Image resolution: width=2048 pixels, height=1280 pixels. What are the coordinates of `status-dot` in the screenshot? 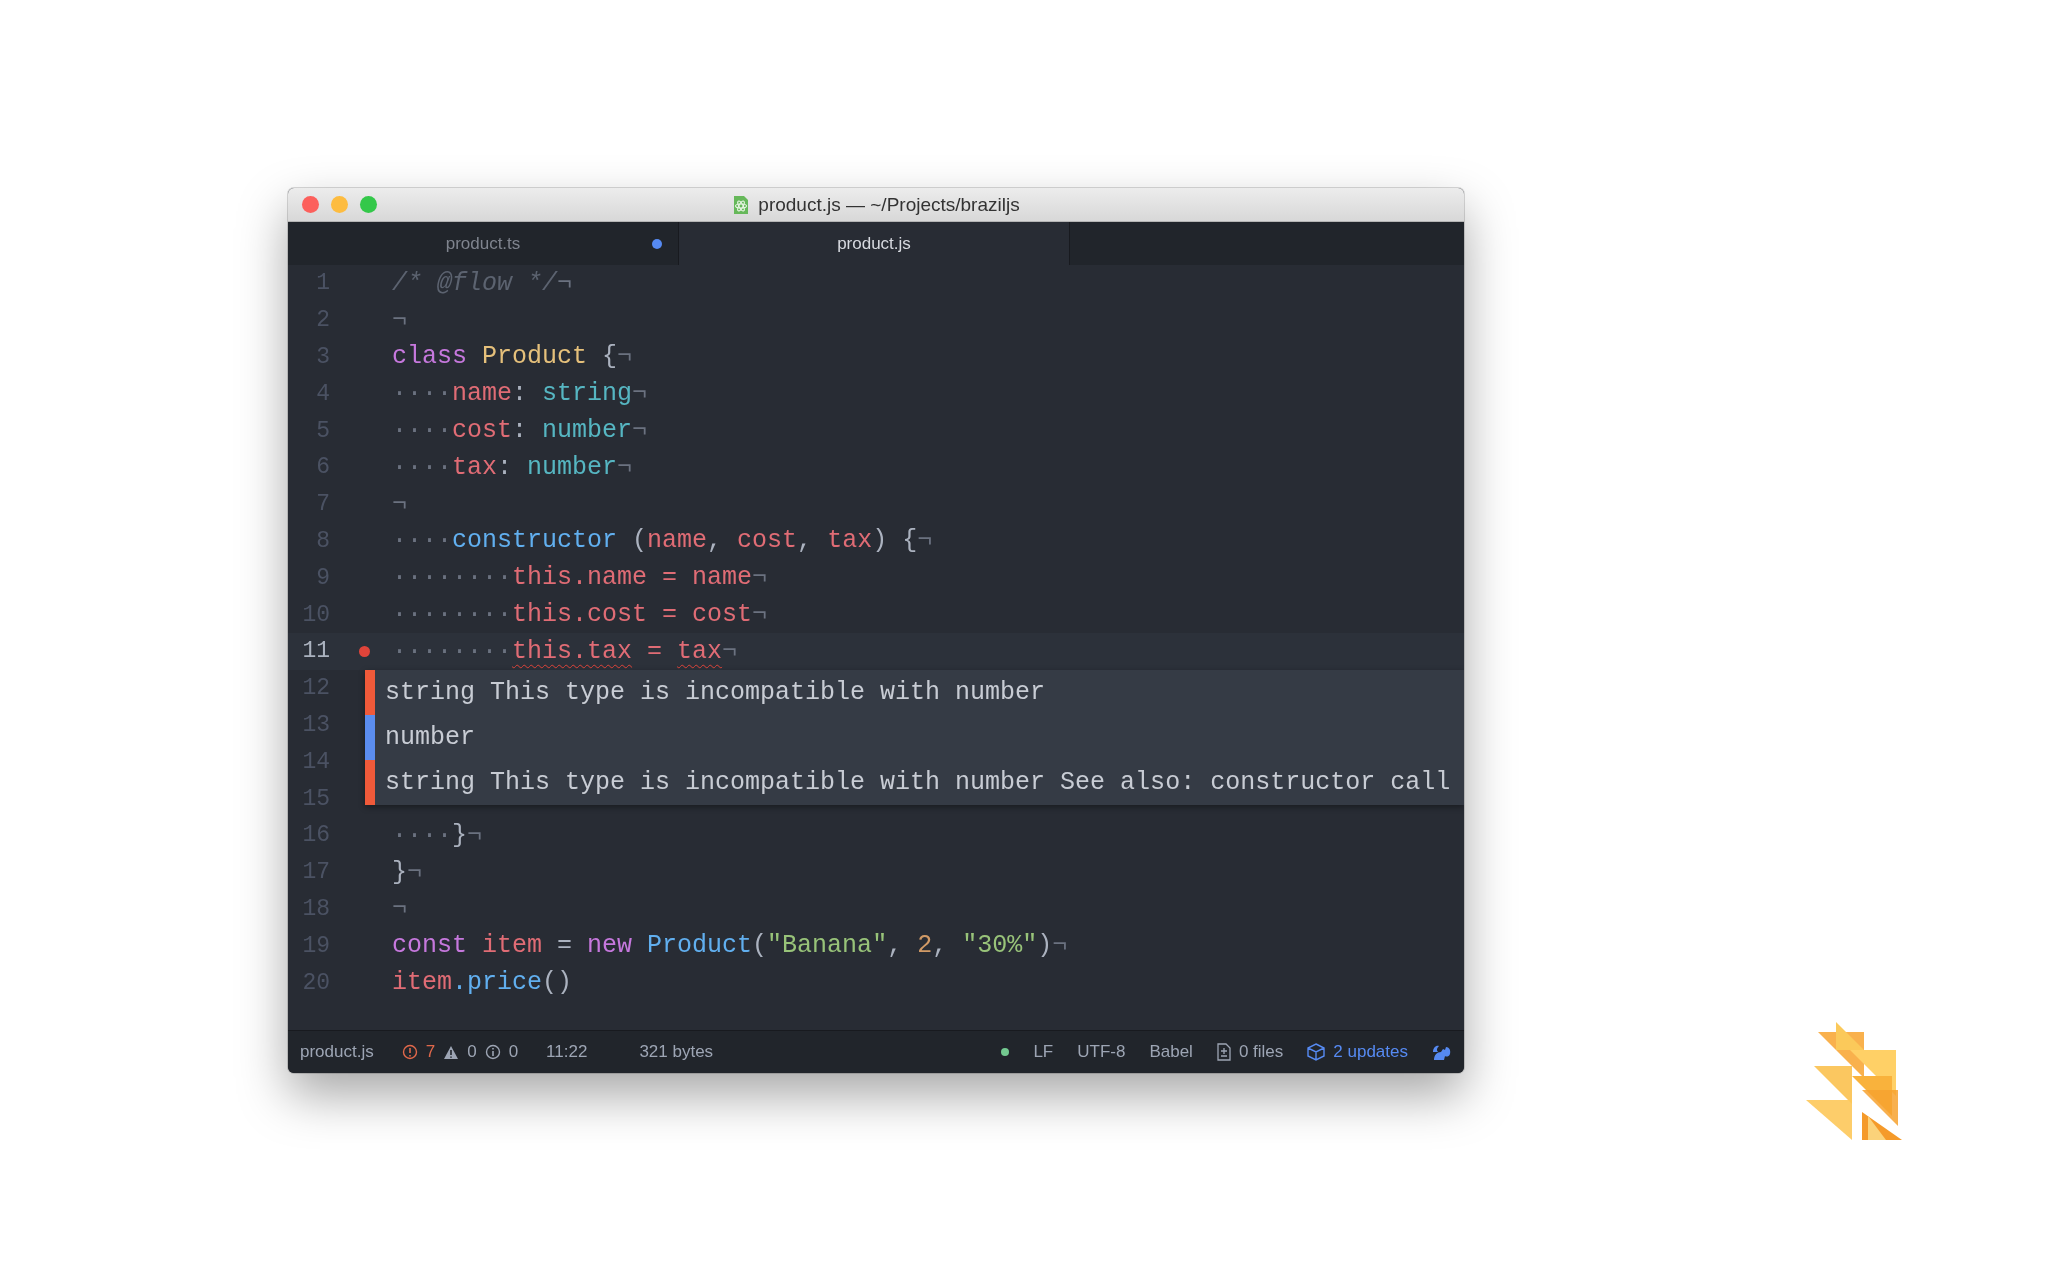 It's located at (1005, 1052).